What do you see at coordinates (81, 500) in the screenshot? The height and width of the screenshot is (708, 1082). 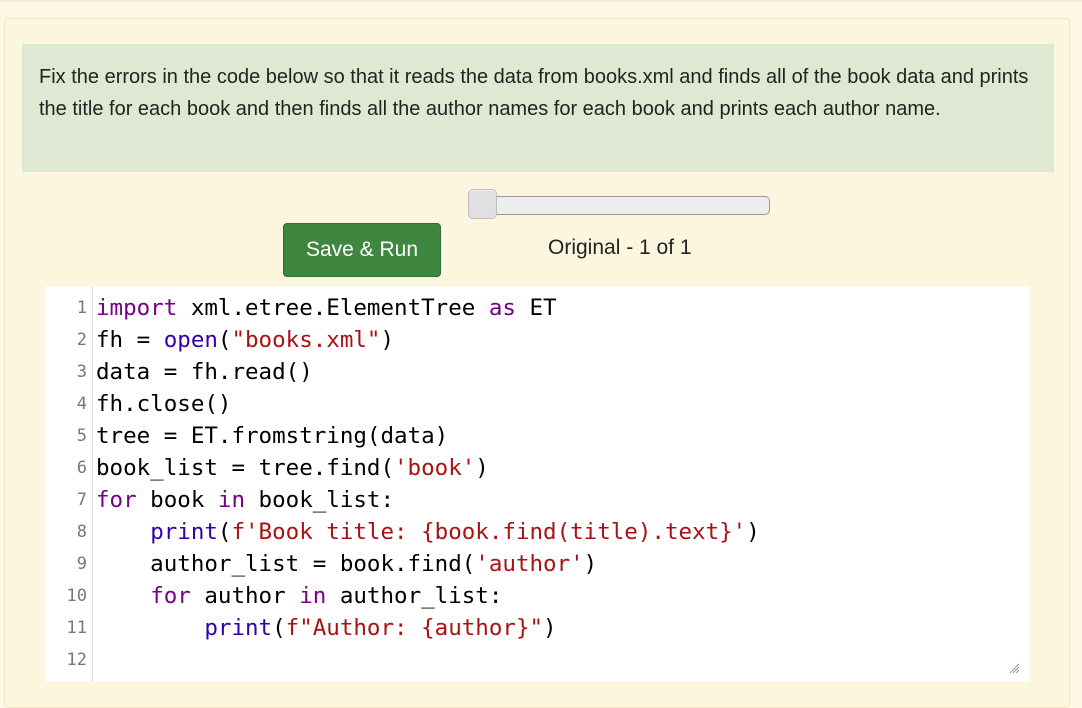 I see `line-number: 7` at bounding box center [81, 500].